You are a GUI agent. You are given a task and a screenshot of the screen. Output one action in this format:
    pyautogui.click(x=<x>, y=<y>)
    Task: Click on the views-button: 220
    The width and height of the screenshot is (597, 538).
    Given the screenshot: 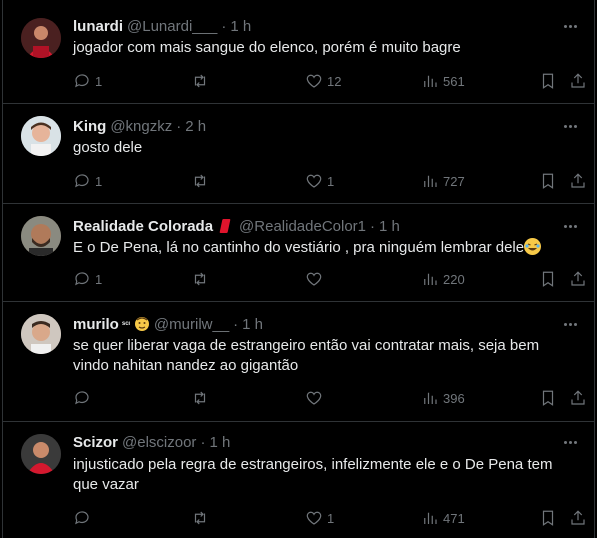 What is the action you would take?
    pyautogui.click(x=443, y=279)
    